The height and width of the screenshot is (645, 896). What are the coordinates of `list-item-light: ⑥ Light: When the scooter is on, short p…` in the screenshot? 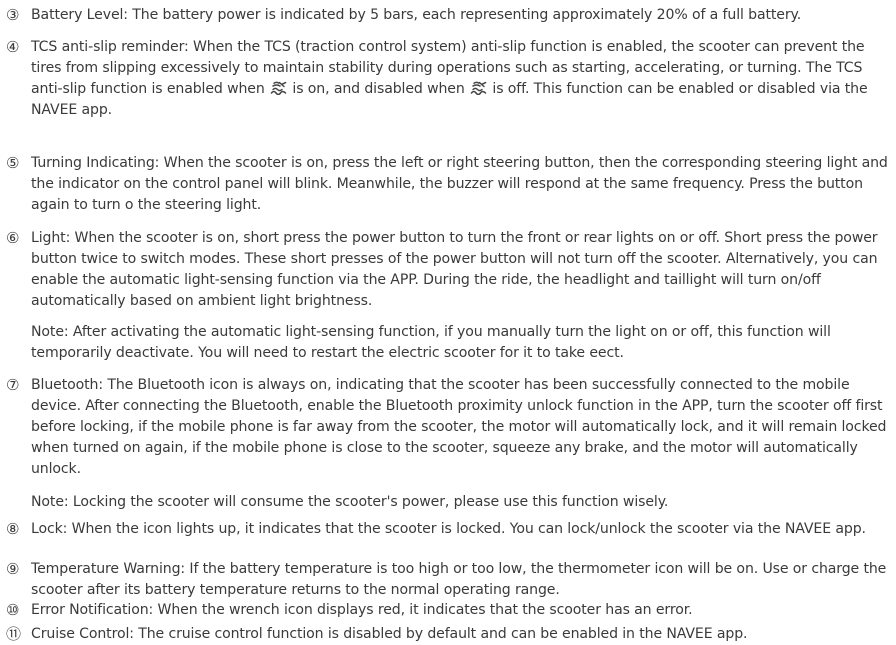 It's located at (450, 270).